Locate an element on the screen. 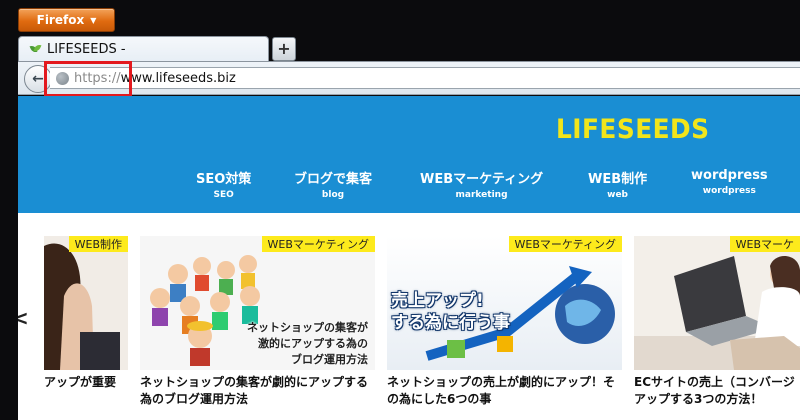 Image resolution: width=800 pixels, height=420 pixels. nav-web: WEB制作 web is located at coordinates (617, 184).